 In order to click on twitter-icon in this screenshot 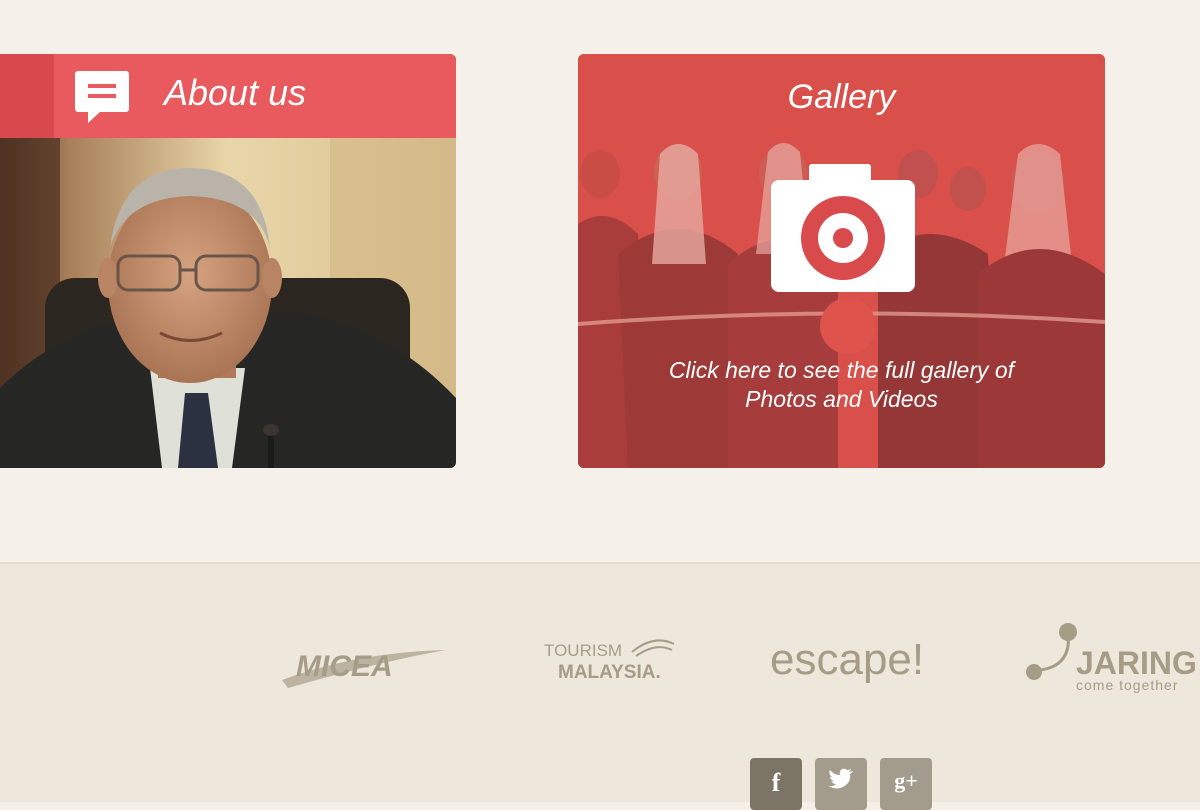, I will do `click(840, 778)`.